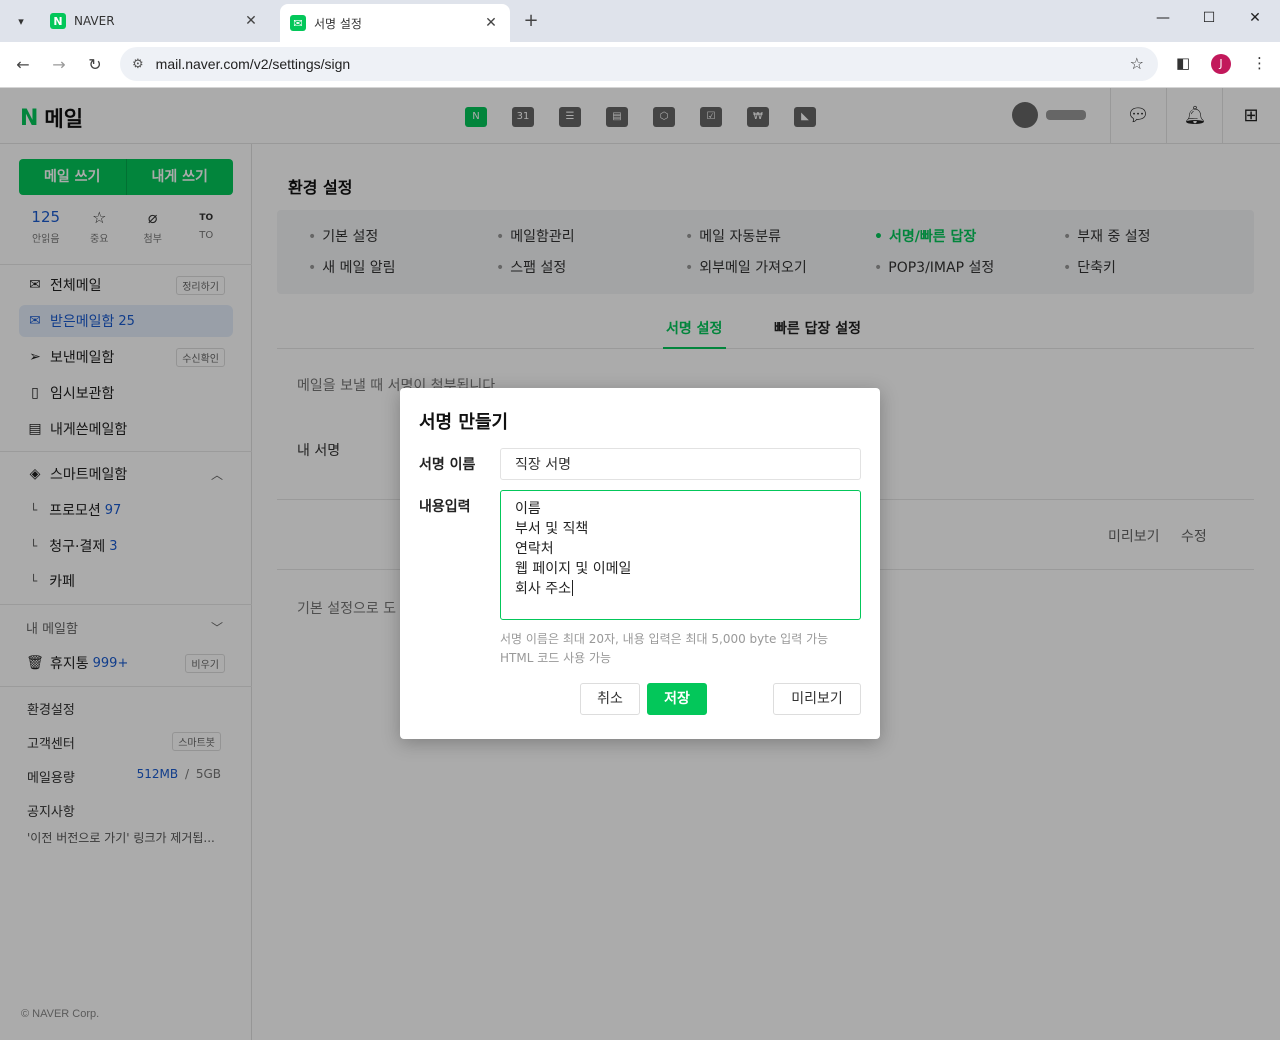  What do you see at coordinates (464, 422) in the screenshot?
I see `dialog-title: 서명 만들기` at bounding box center [464, 422].